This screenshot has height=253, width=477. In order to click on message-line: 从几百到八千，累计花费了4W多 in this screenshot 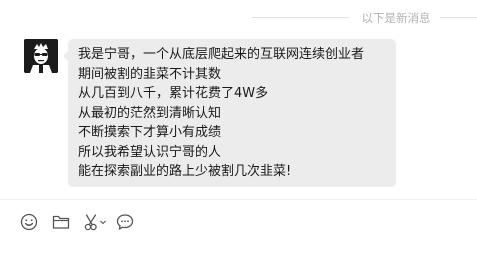, I will do `click(173, 93)`.